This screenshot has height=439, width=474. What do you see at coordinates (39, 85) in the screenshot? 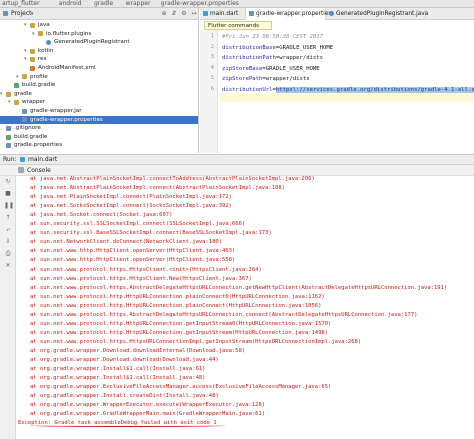
I see `tree-item-label: build.gradle` at bounding box center [39, 85].